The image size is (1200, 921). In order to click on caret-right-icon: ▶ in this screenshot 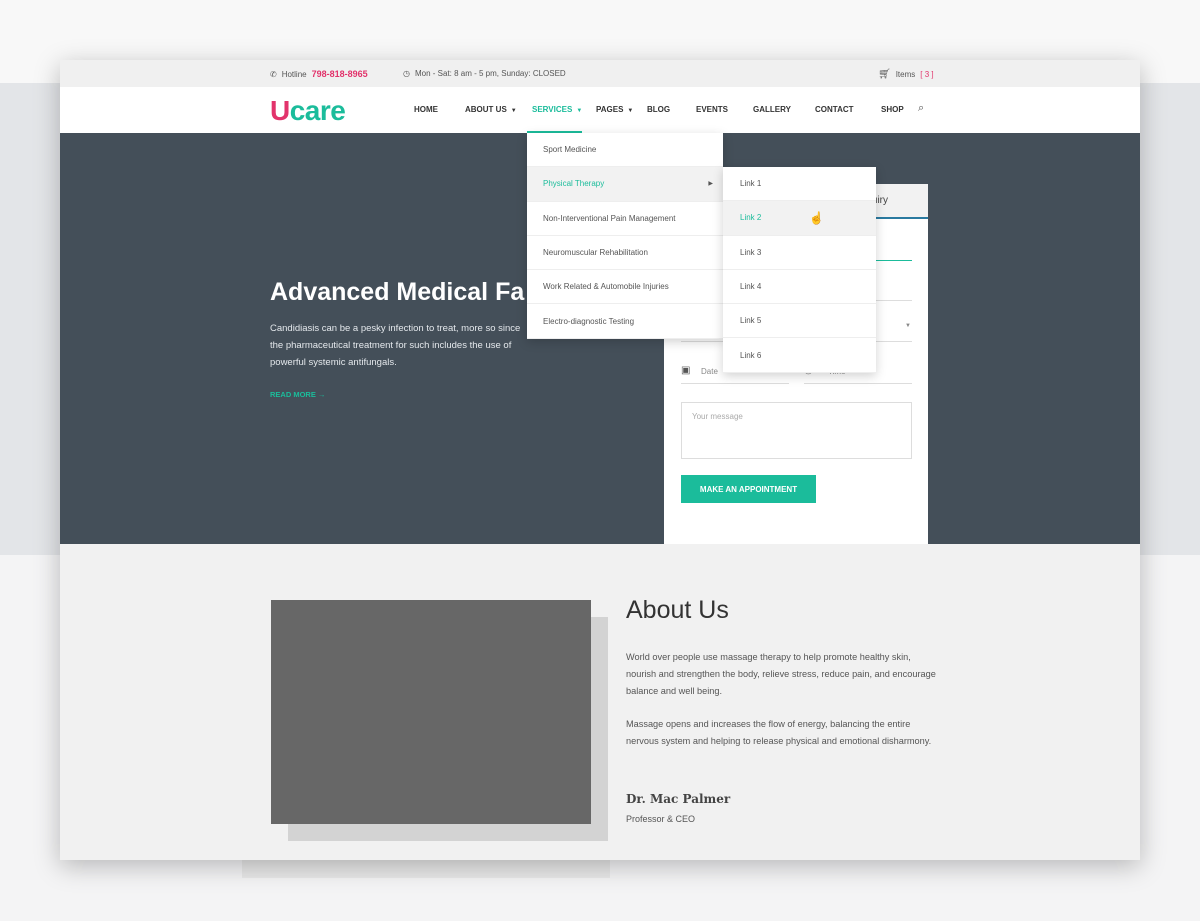, I will do `click(710, 184)`.